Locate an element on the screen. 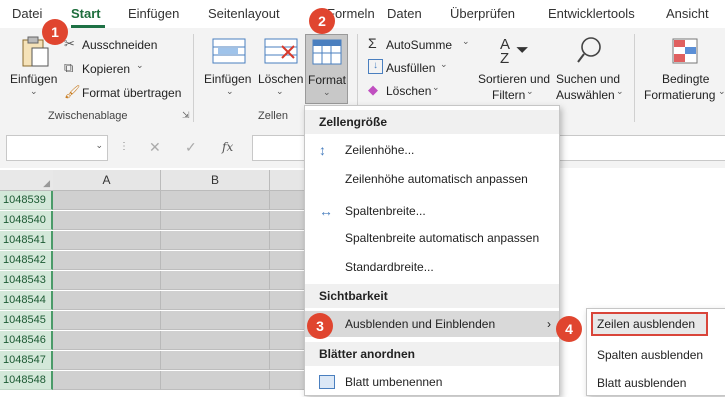 The image size is (725, 397). format-cells-icon is located at coordinates (327, 52).